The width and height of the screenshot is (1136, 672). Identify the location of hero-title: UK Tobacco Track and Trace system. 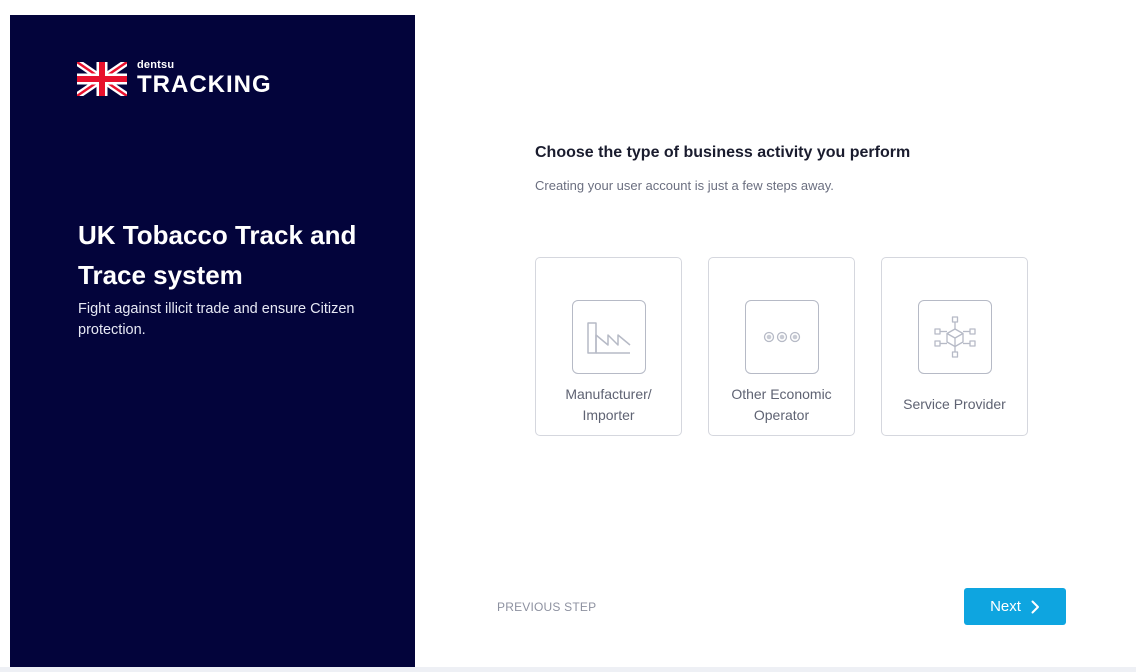
(217, 255).